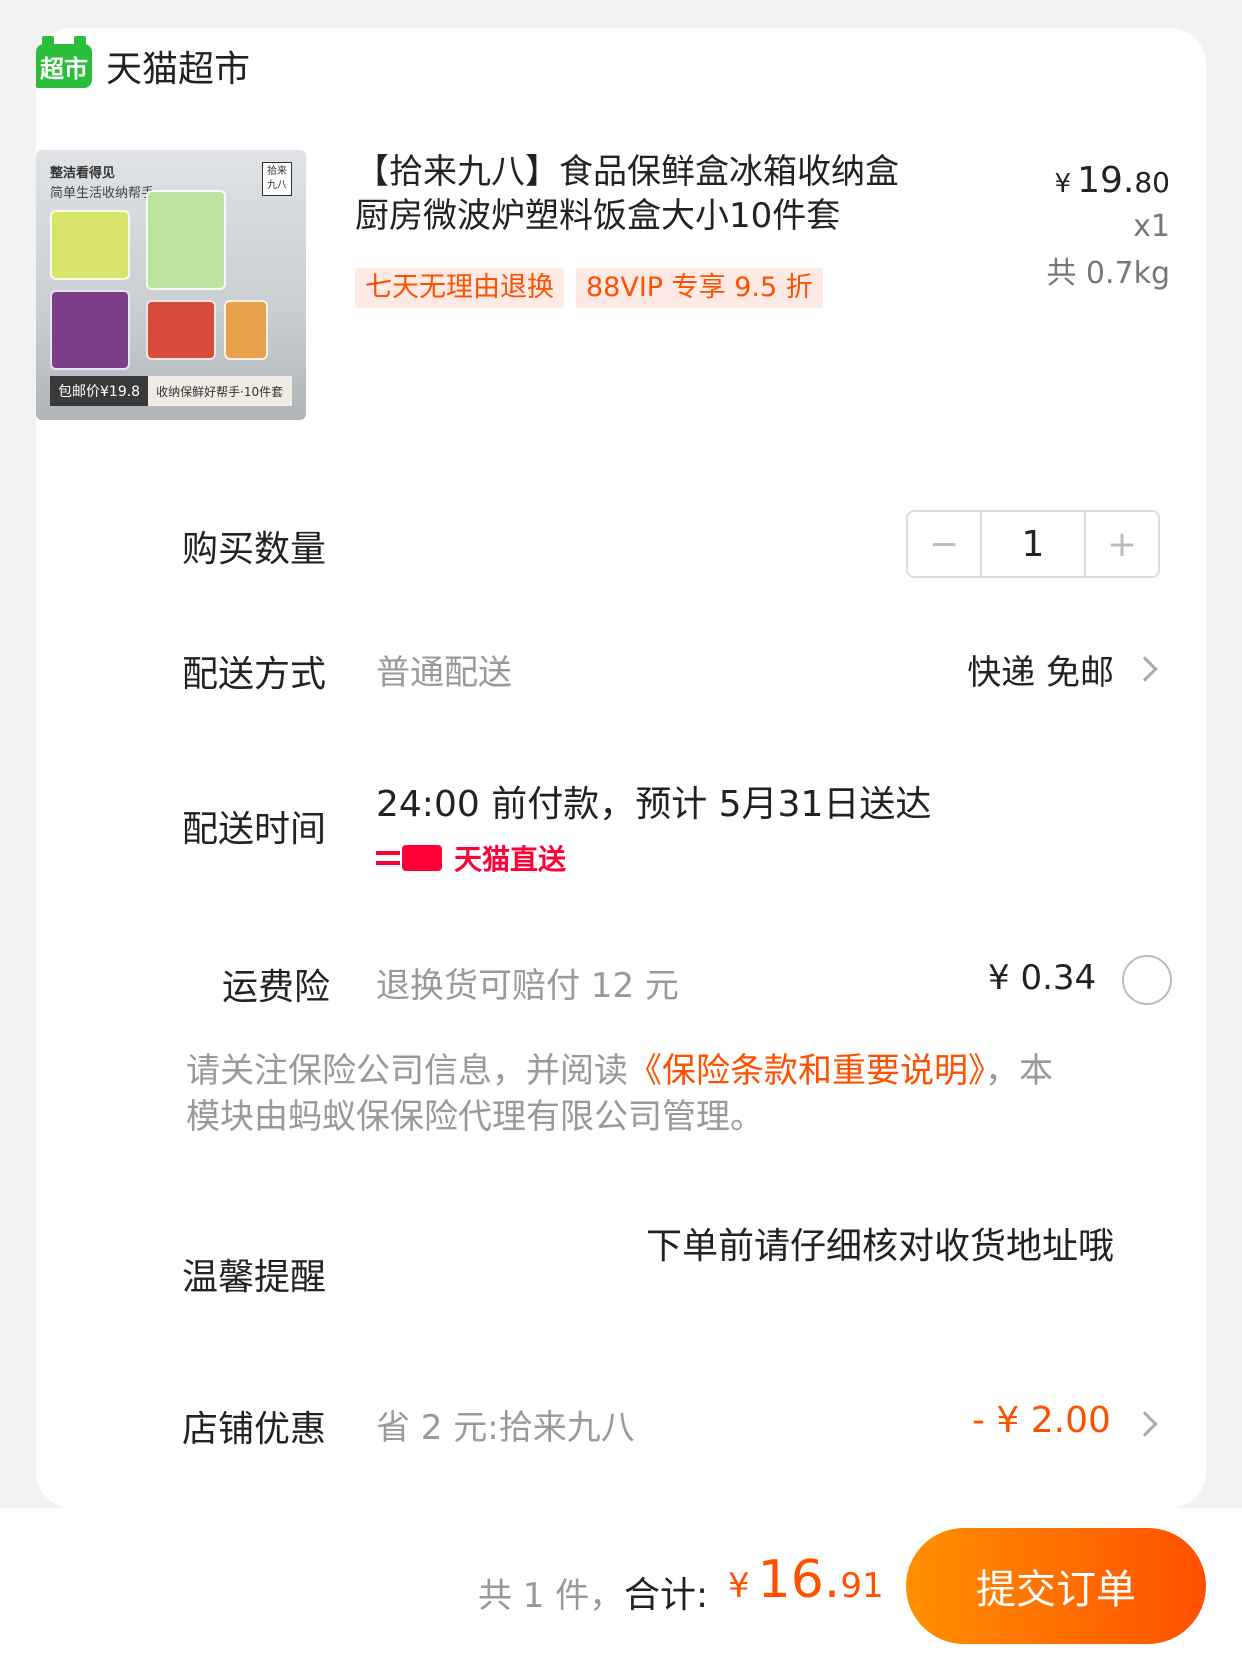  I want to click on product-price-column: ¥19.80 x1 共 0.7kg, so click(1108, 226).